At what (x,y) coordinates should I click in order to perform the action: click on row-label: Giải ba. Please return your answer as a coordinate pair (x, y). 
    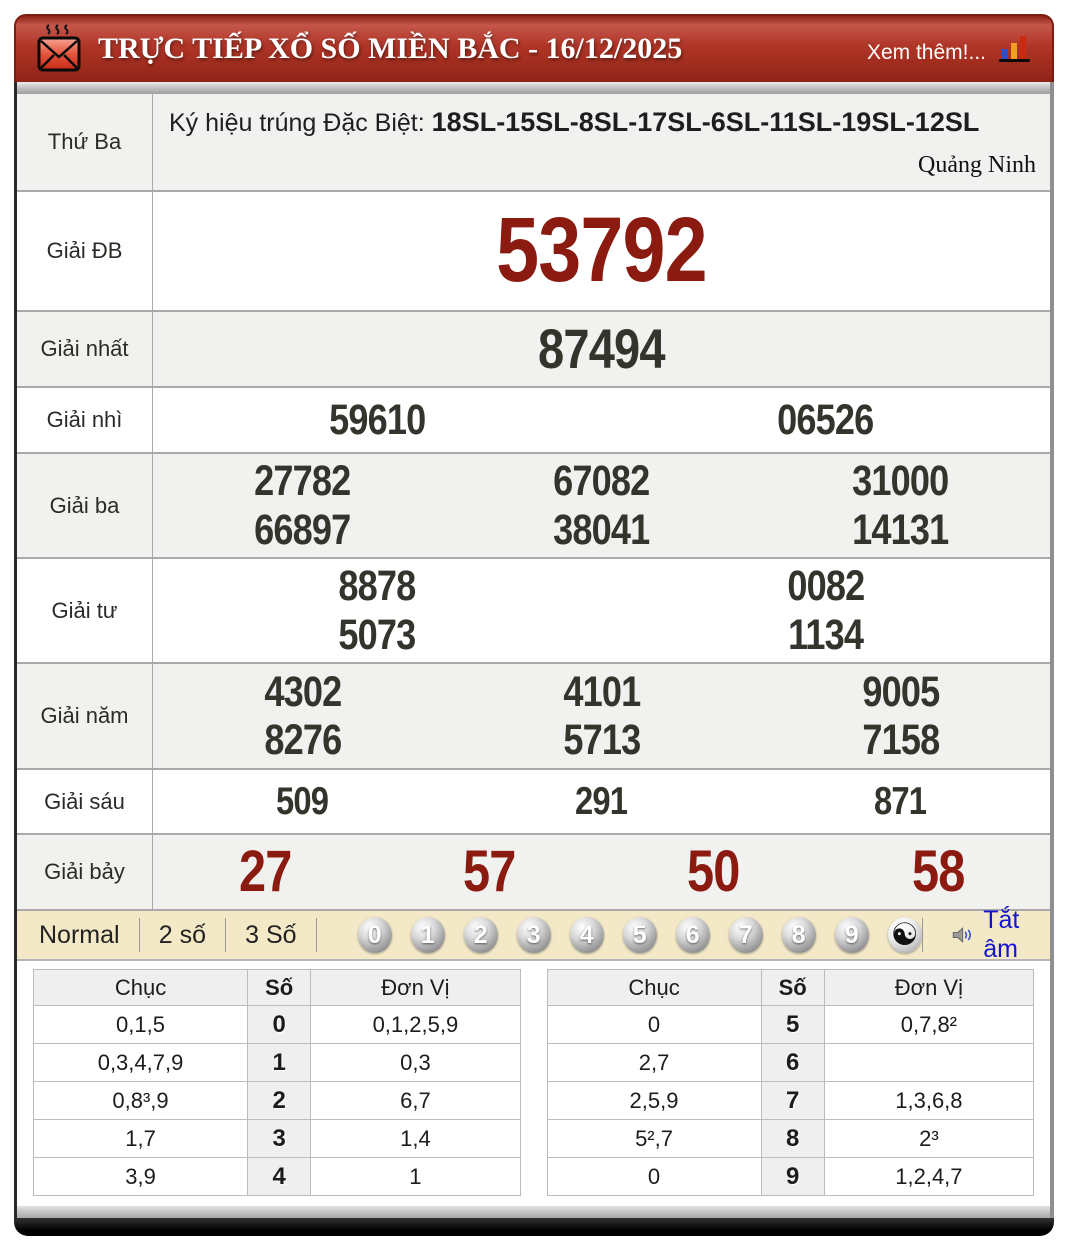
    Looking at the image, I should click on (85, 505).